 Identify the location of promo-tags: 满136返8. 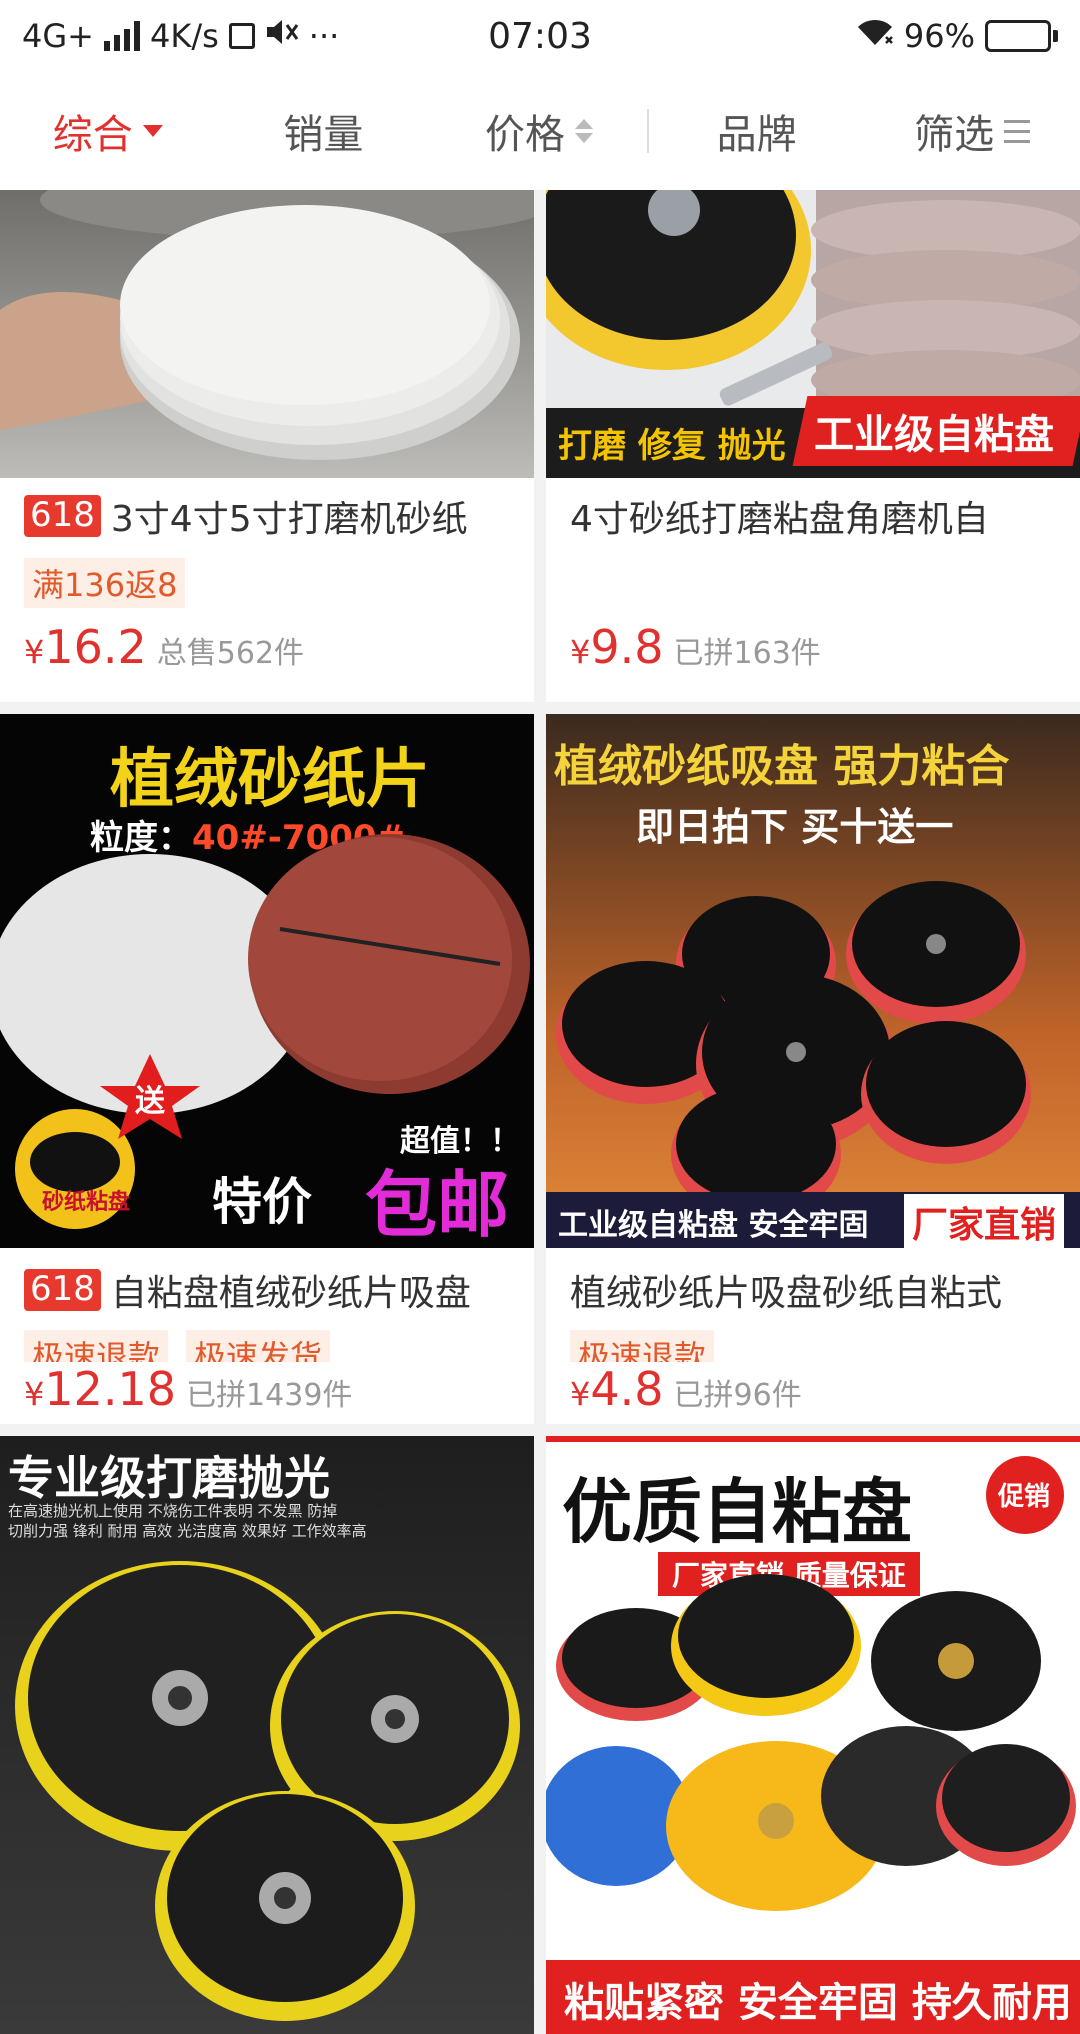
(105, 583).